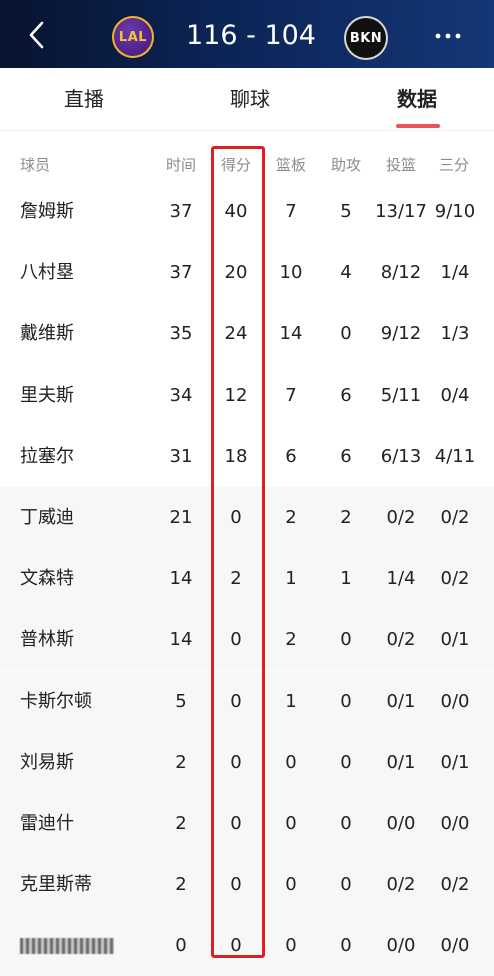 The width and height of the screenshot is (494, 976). Describe the element at coordinates (236, 395) in the screenshot. I see `cell-points: 12` at that location.